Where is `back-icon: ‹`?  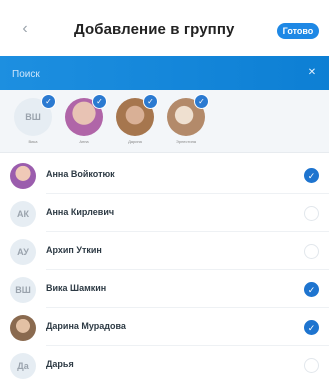
back-icon: ‹ is located at coordinates (25, 29).